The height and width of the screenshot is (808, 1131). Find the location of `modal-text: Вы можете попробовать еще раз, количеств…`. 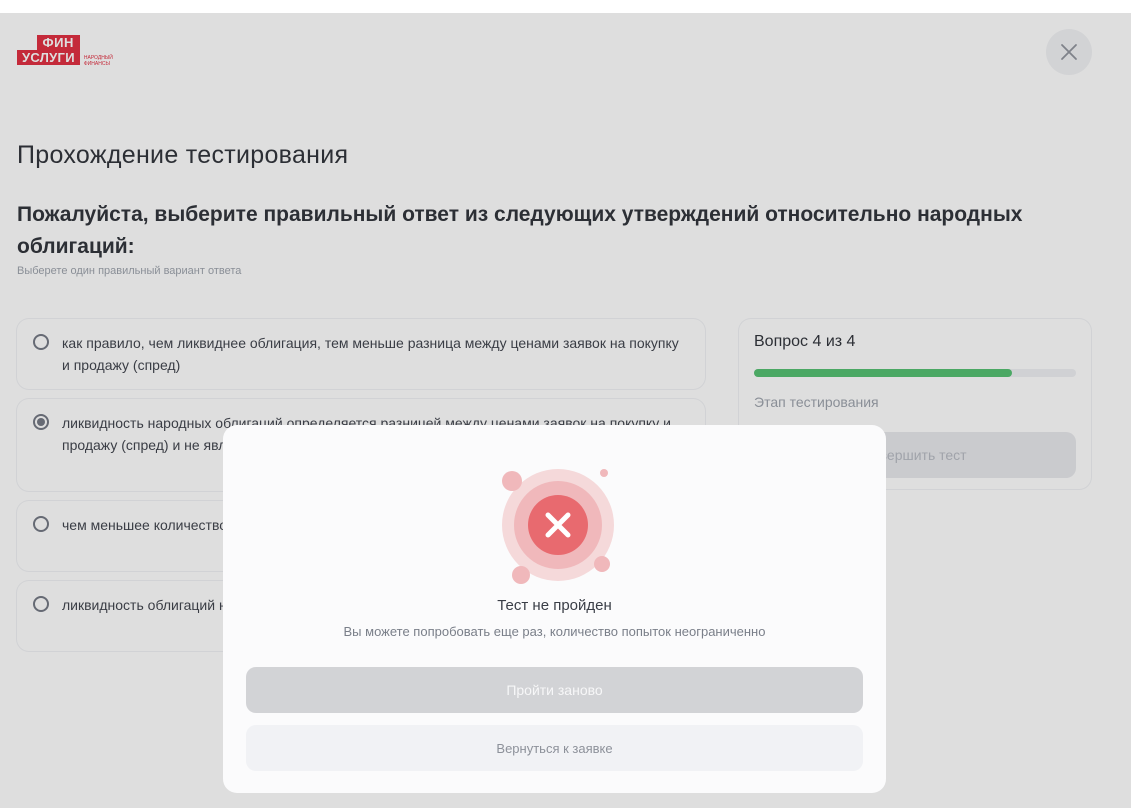

modal-text: Вы можете попробовать еще раз, количеств… is located at coordinates (554, 631).